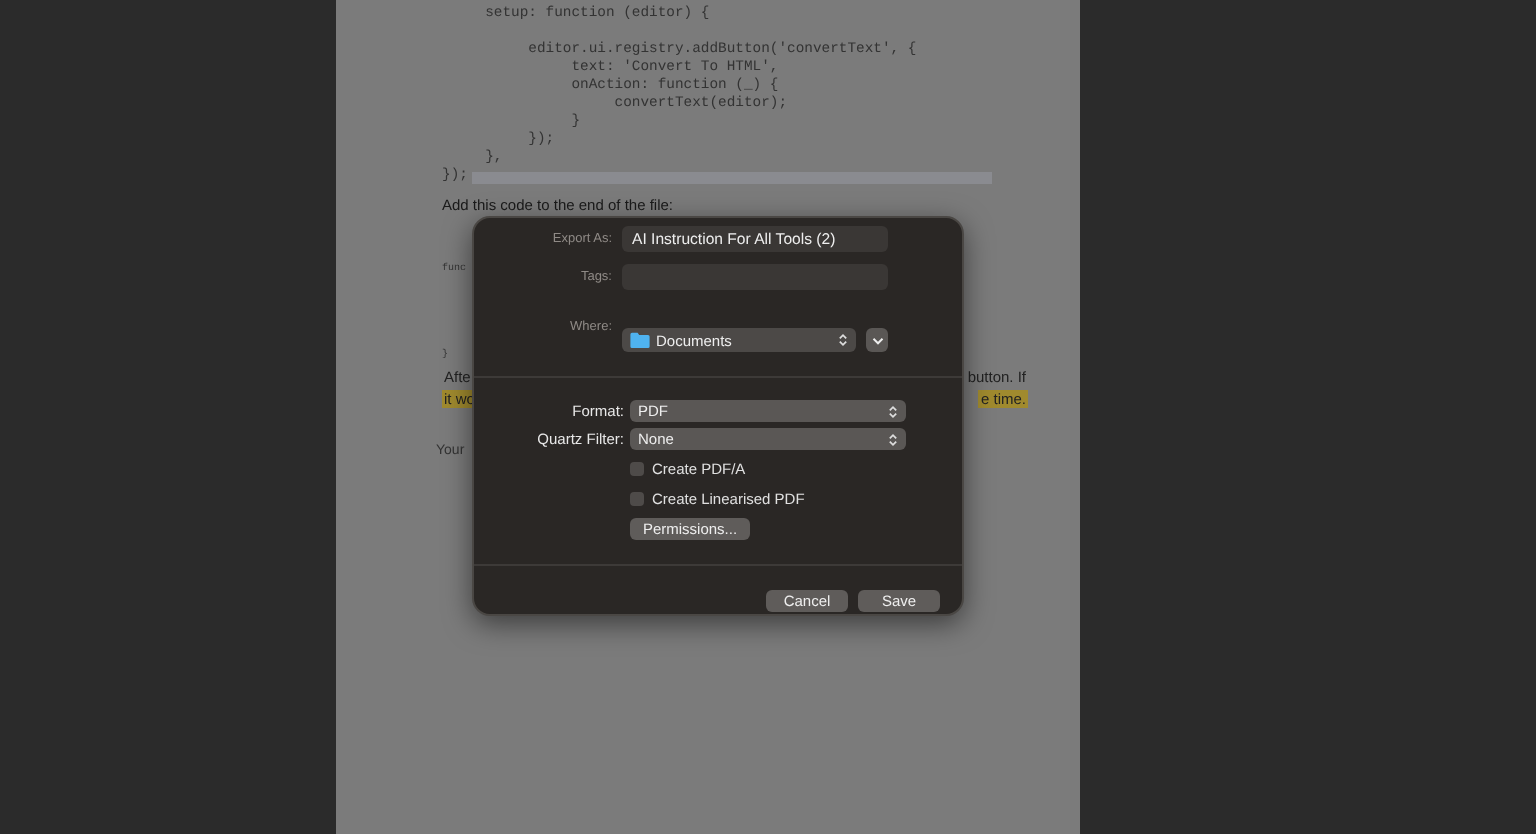 The image size is (1536, 834). I want to click on expand-button, so click(877, 340).